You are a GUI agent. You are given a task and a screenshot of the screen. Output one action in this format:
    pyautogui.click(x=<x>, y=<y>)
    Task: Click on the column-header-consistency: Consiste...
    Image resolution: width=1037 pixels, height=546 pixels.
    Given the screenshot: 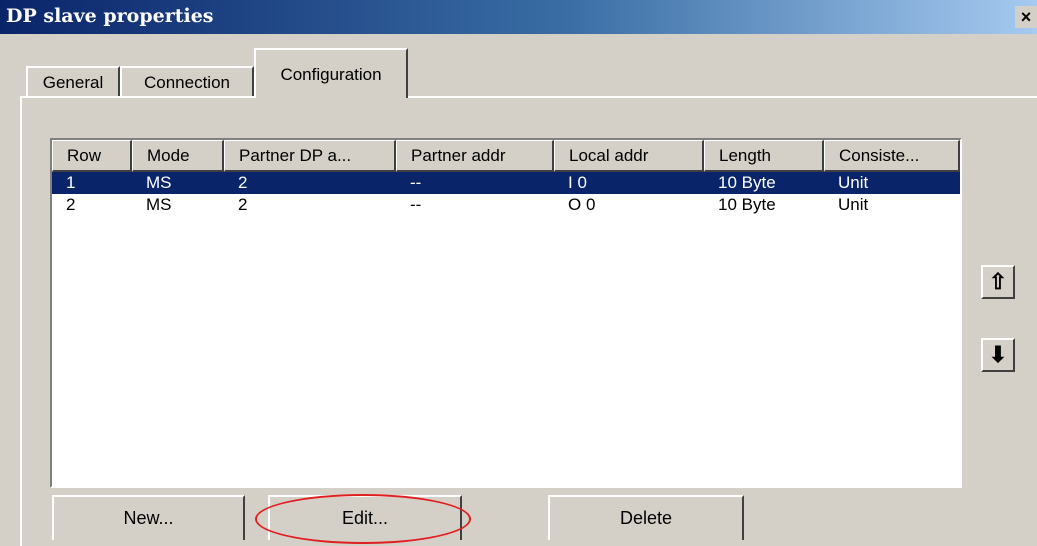 What is the action you would take?
    pyautogui.click(x=892, y=156)
    